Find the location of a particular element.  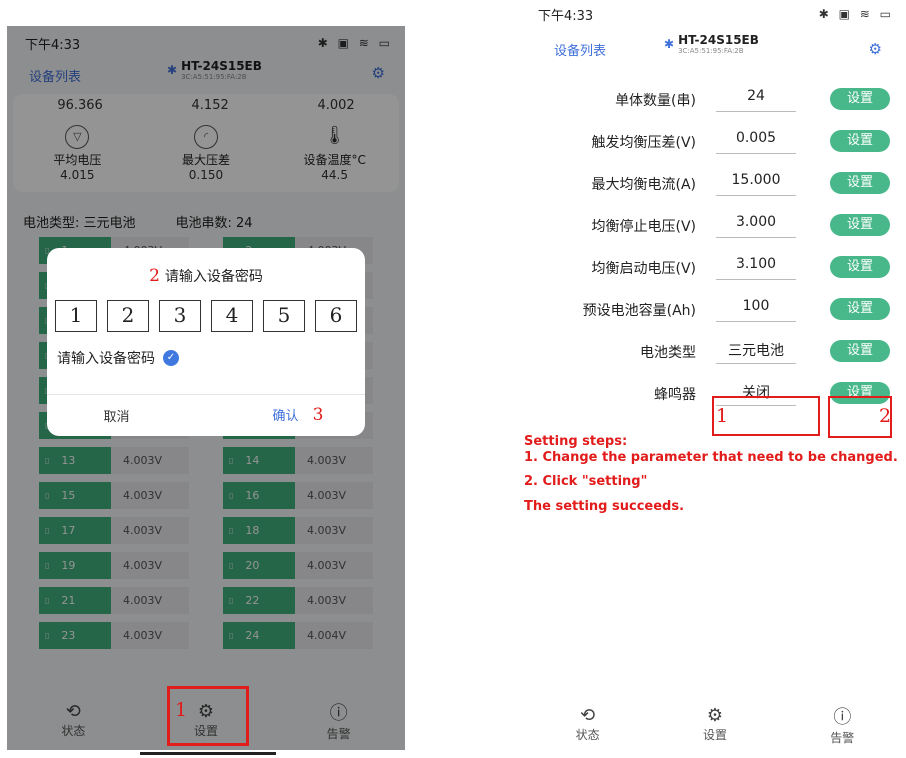

nav-label: 设置 is located at coordinates (714, 735).